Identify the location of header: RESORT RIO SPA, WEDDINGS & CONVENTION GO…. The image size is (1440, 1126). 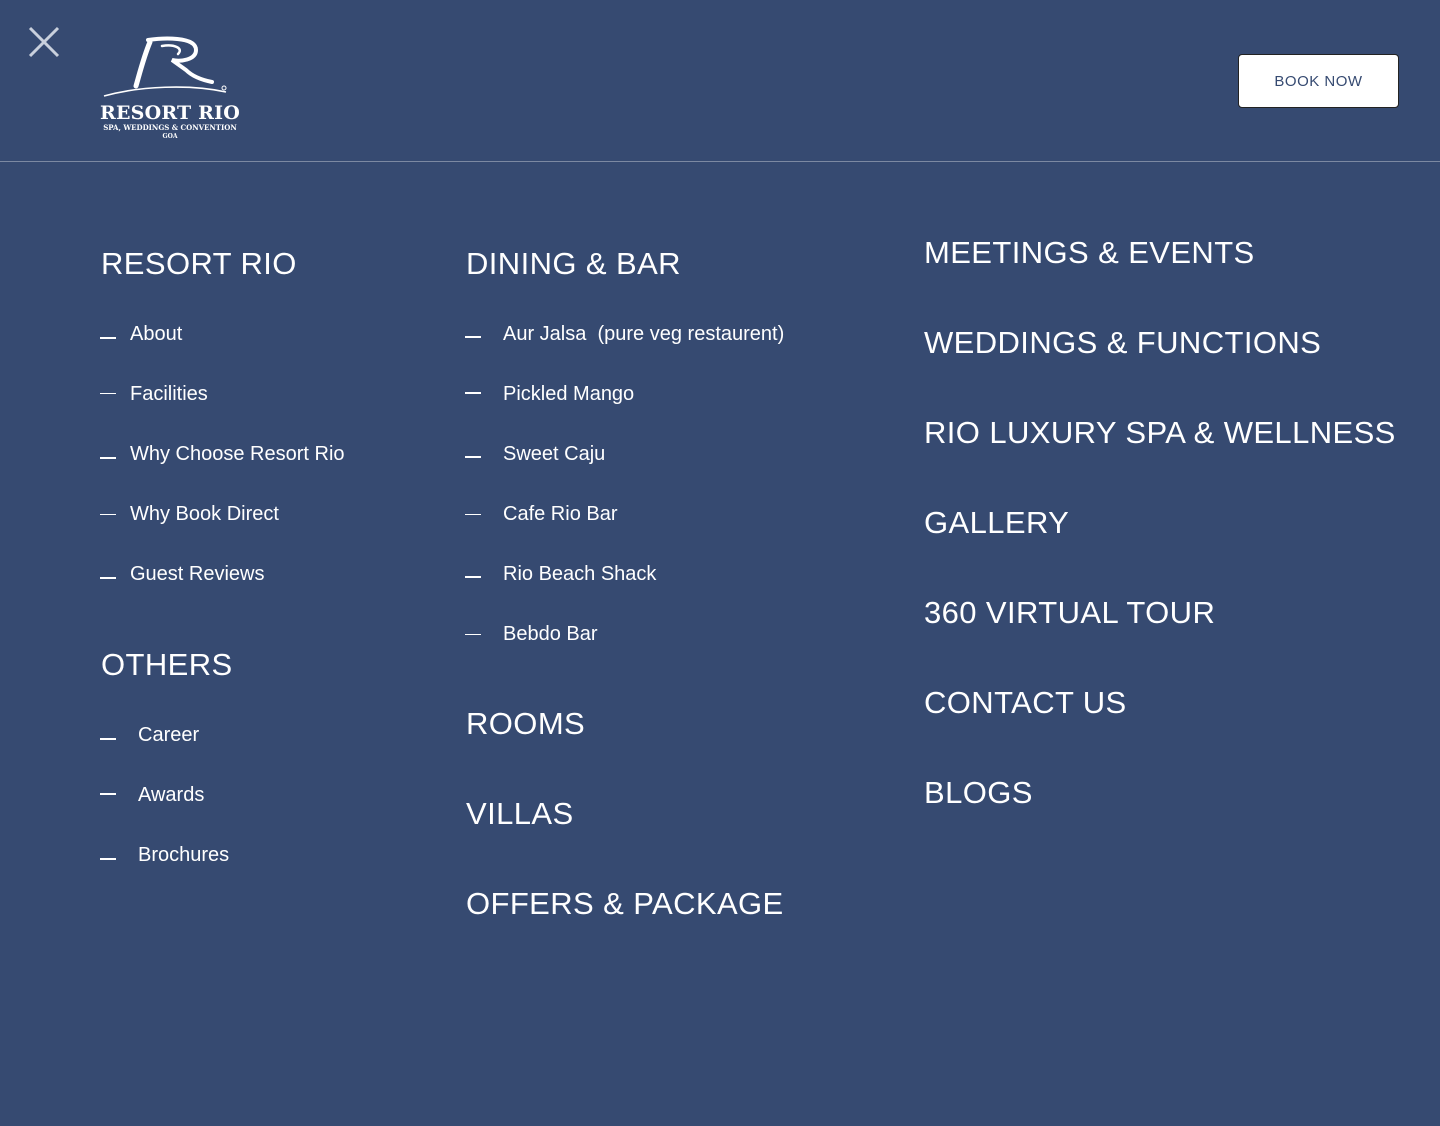
(720, 81).